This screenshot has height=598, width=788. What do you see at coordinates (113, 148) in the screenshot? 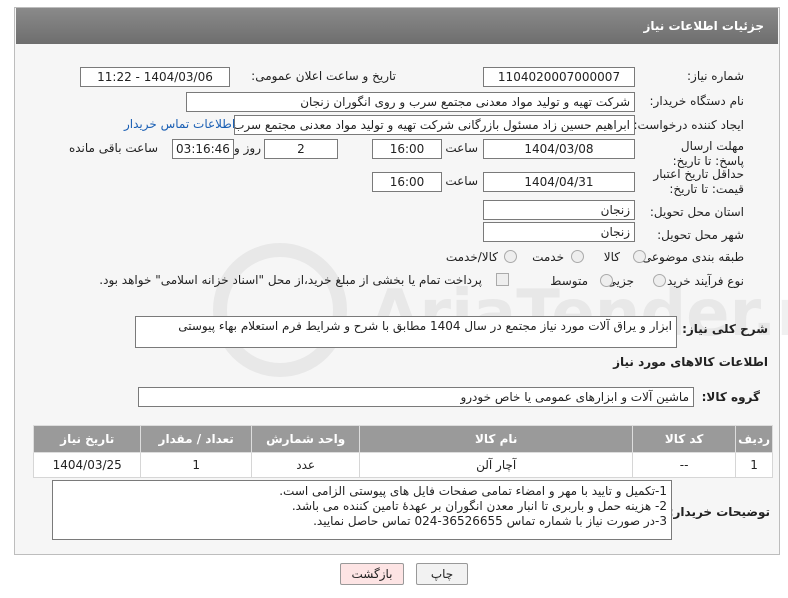
I see `time-remaining-label: ساعت باقی مانده` at bounding box center [113, 148].